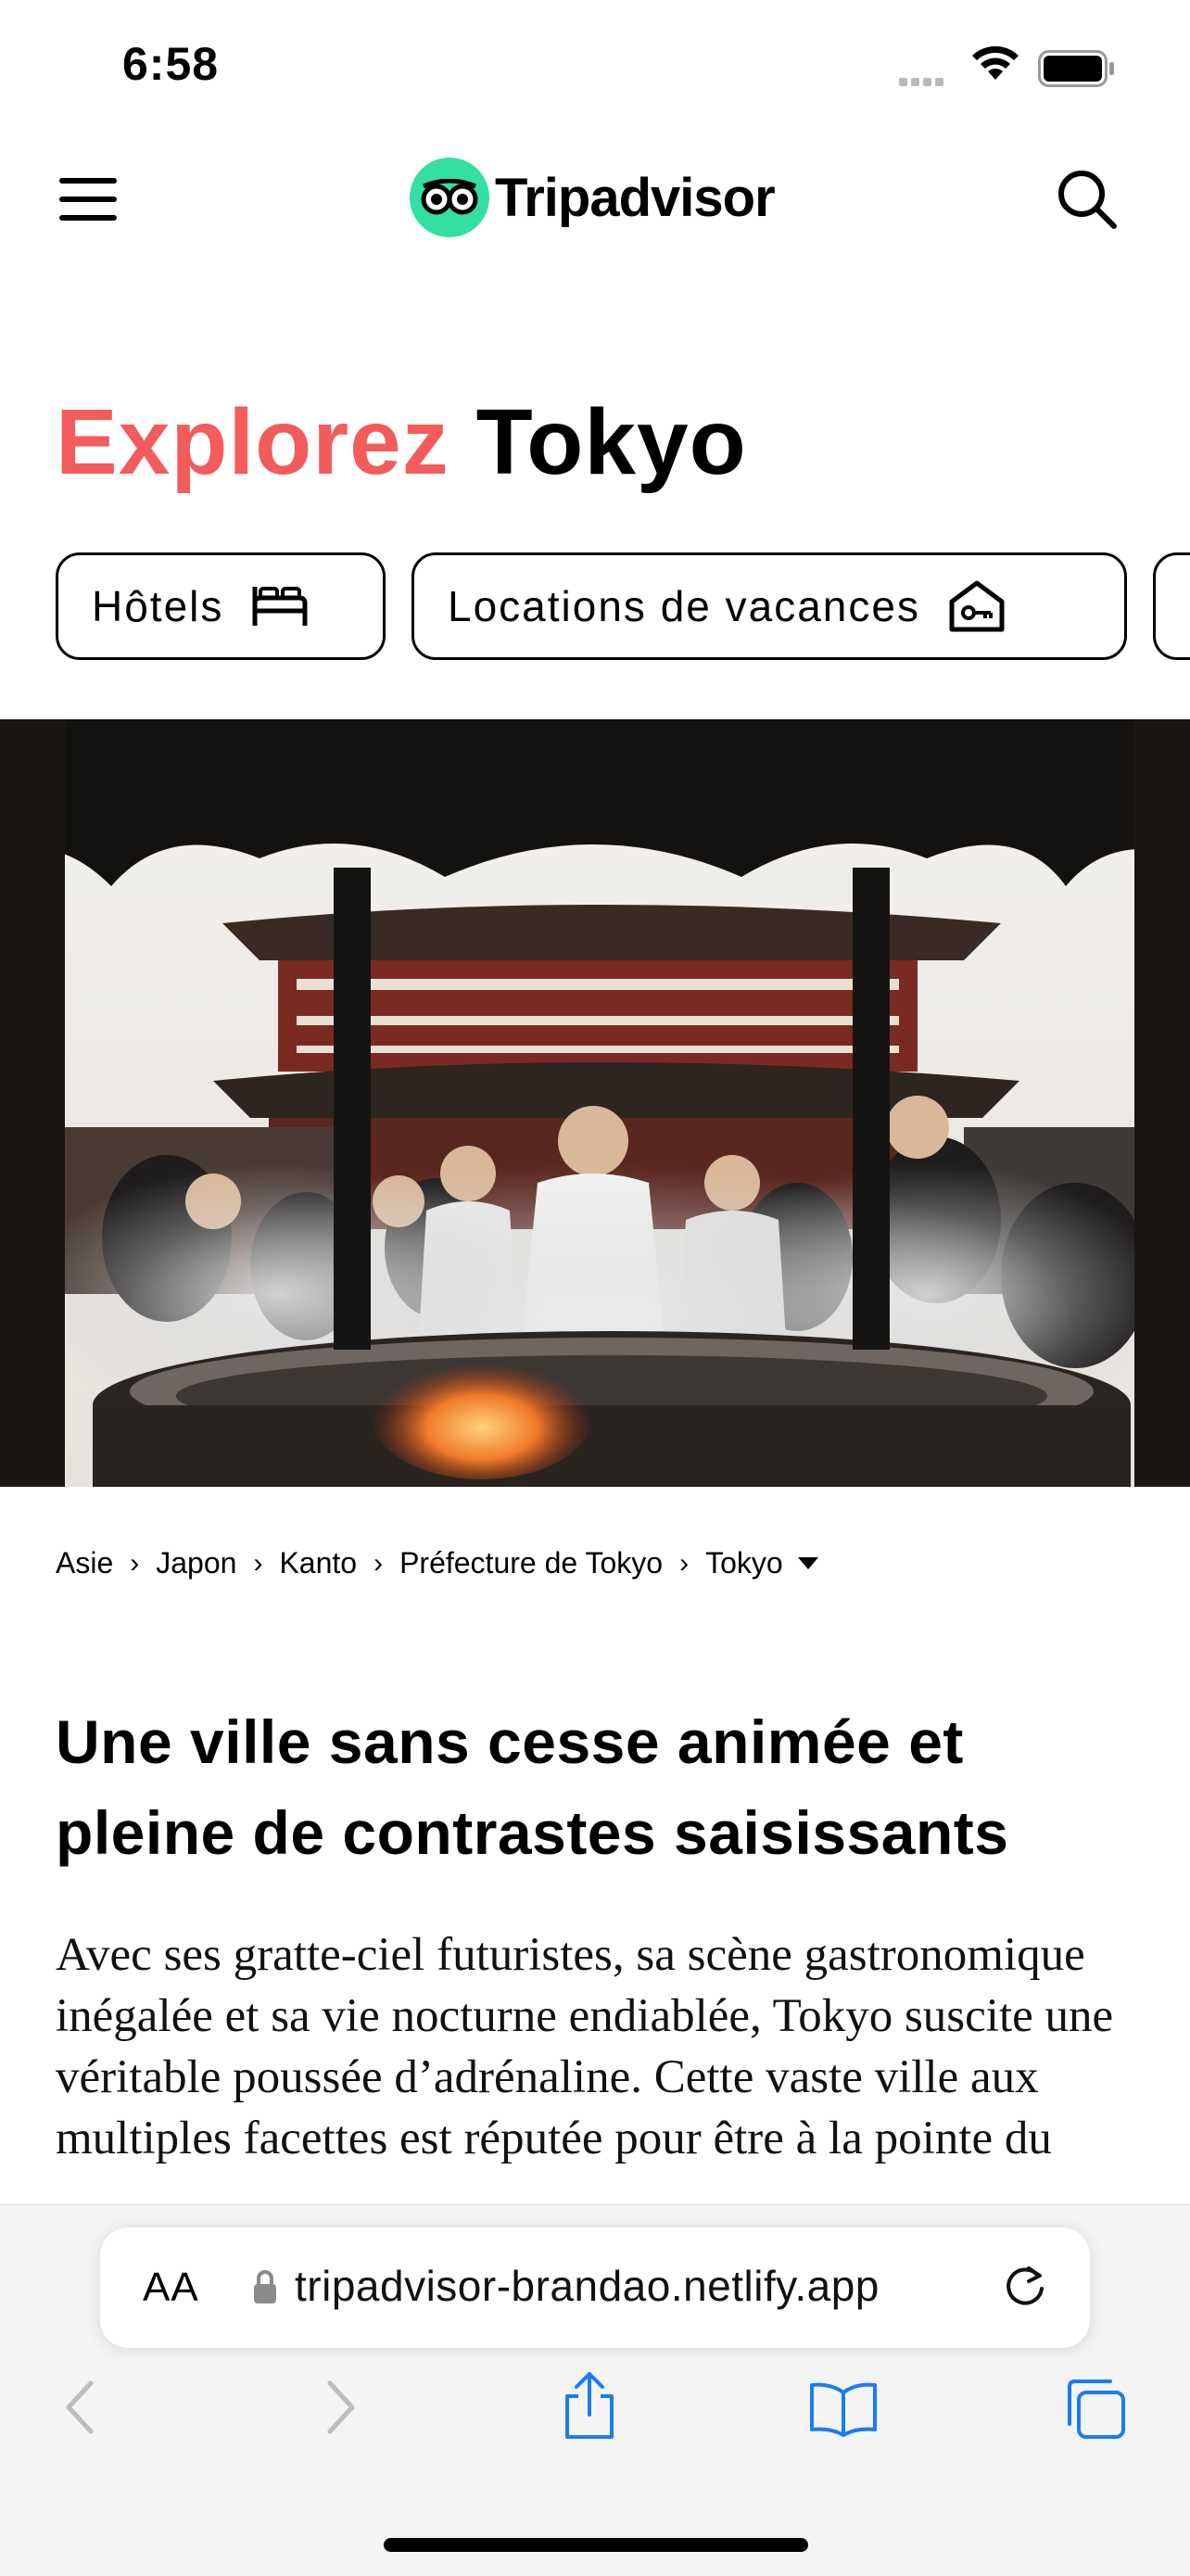 This screenshot has height=2576, width=1190. What do you see at coordinates (1087, 199) in the screenshot?
I see `search-icon` at bounding box center [1087, 199].